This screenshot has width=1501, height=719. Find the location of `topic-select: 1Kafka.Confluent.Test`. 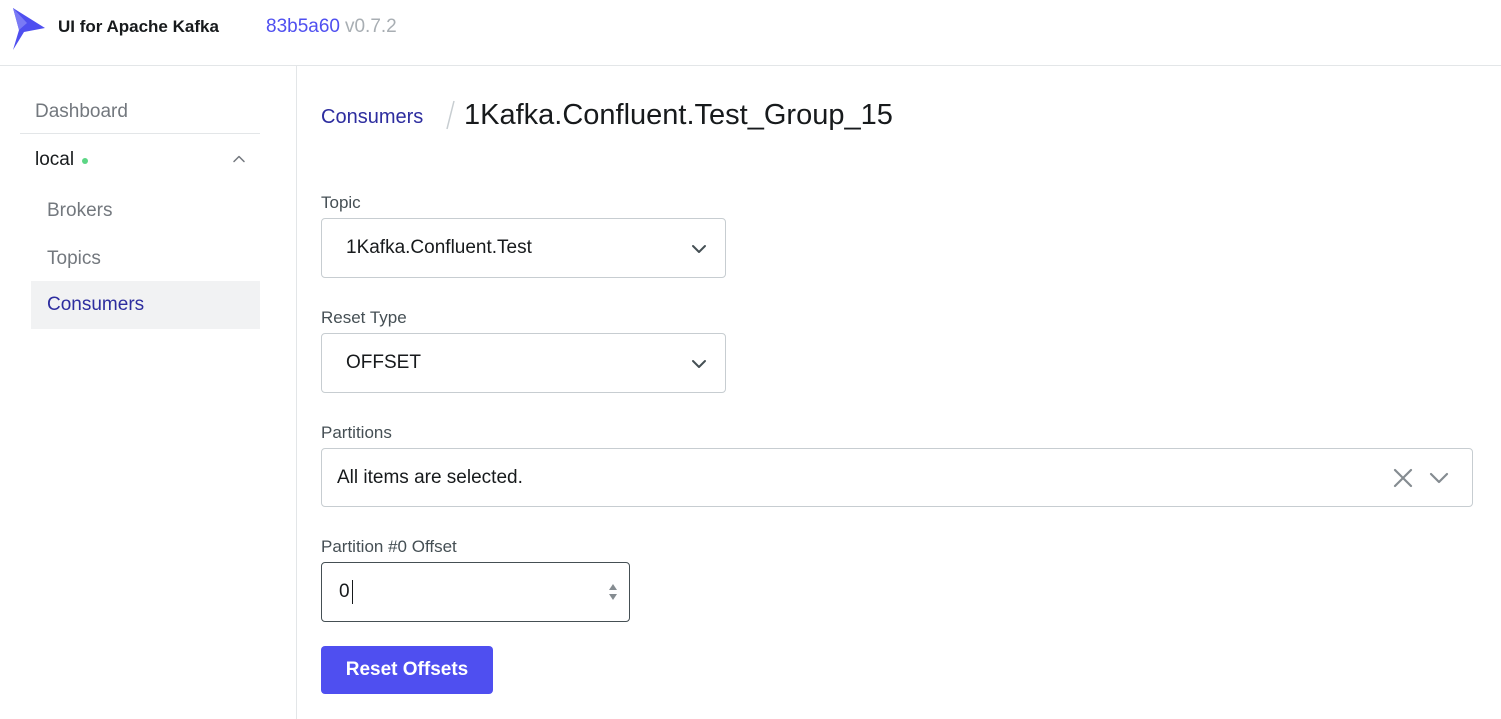

topic-select: 1Kafka.Confluent.Test is located at coordinates (523, 248).